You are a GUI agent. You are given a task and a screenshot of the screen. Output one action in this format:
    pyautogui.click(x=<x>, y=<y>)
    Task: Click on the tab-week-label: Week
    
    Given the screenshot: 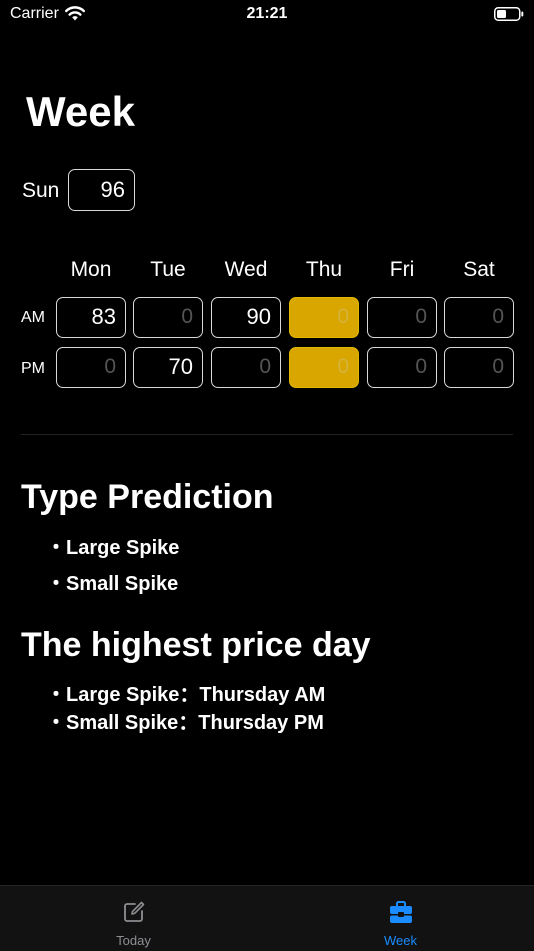 What is the action you would take?
    pyautogui.click(x=400, y=940)
    